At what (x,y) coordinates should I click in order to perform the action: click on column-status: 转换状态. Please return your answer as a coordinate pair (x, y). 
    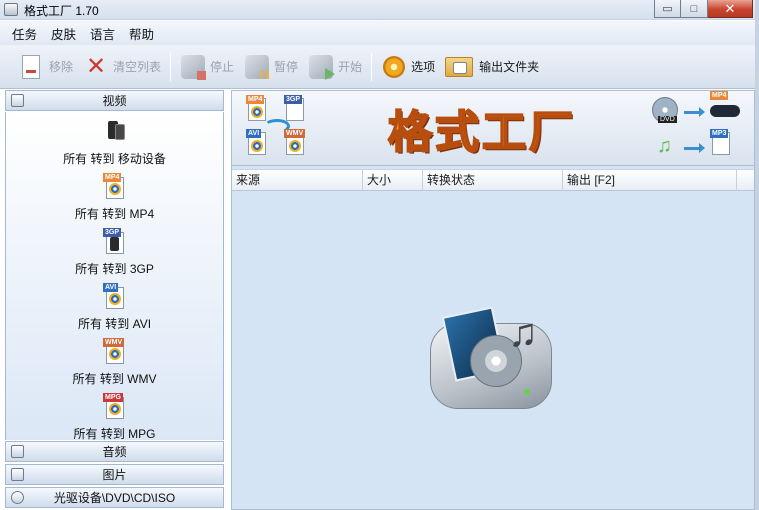
    Looking at the image, I should click on (493, 180).